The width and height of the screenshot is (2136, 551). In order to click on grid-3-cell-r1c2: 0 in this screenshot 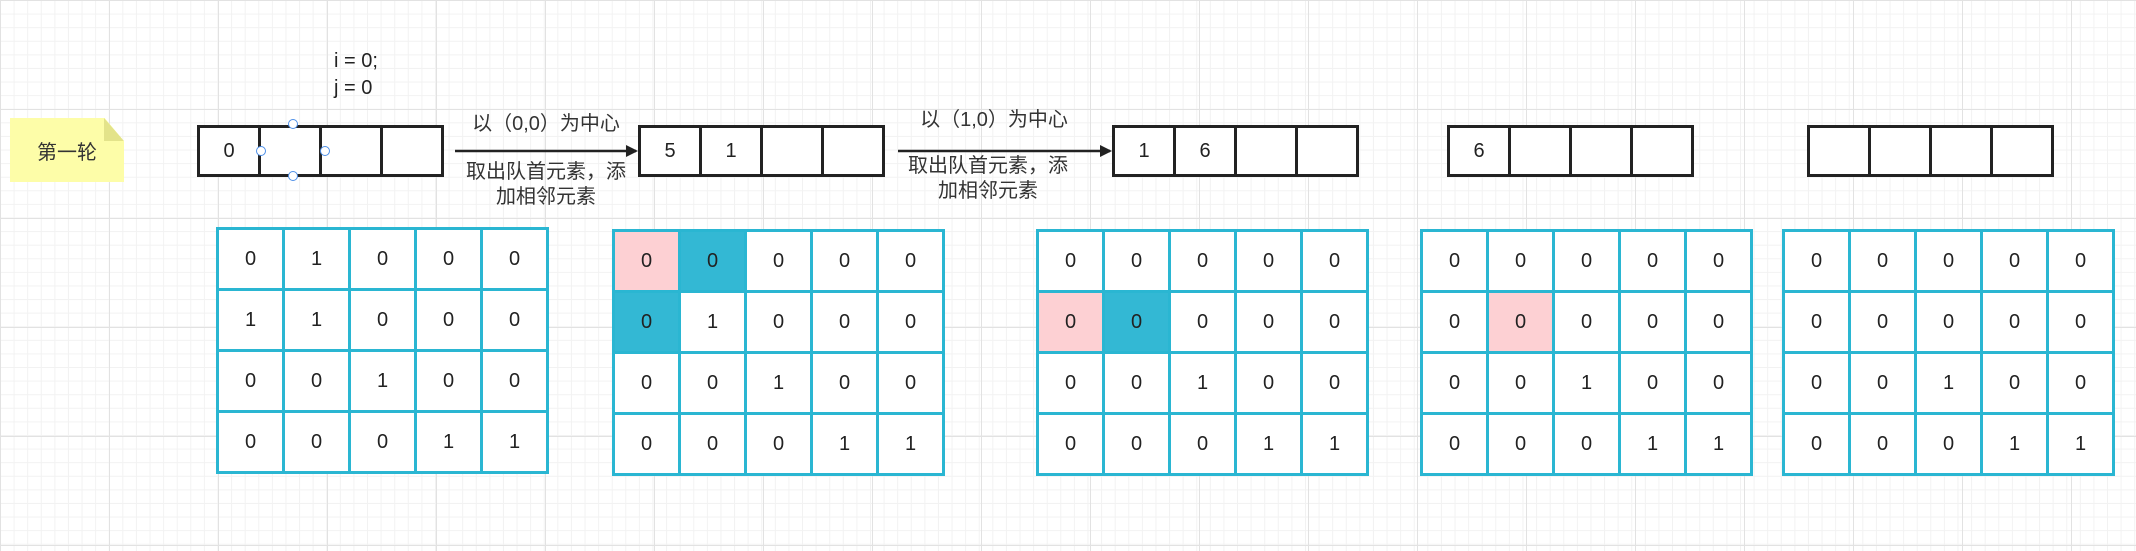, I will do `click(1588, 323)`.